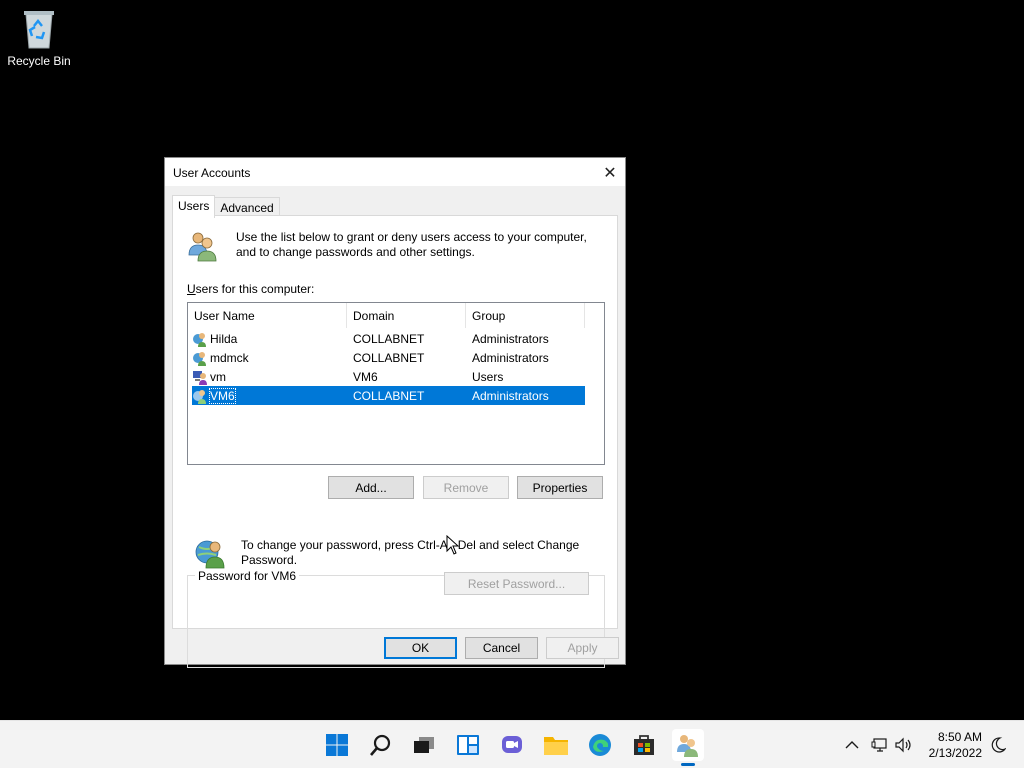 Image resolution: width=1024 pixels, height=768 pixels. Describe the element at coordinates (420, 648) in the screenshot. I see `ok-button: OK` at that location.